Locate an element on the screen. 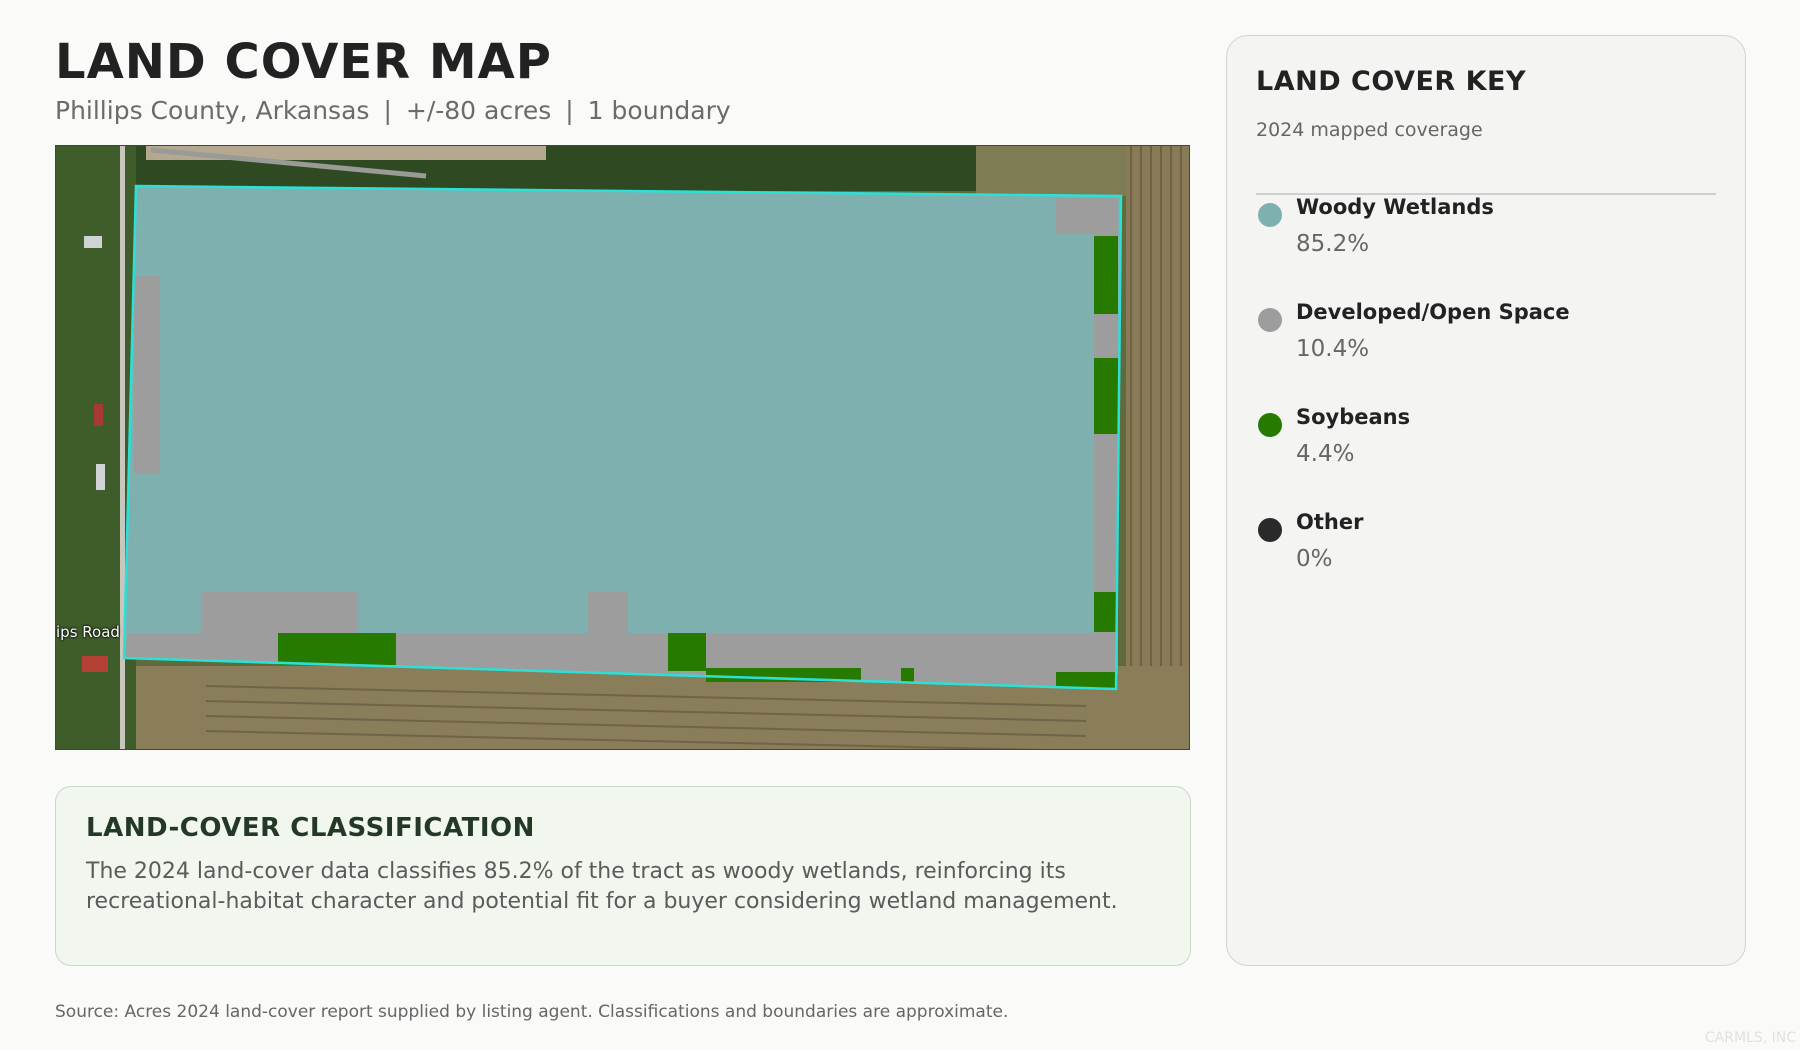 The width and height of the screenshot is (1800, 1050). boundary-count-text: 1 boundary is located at coordinates (659, 110).